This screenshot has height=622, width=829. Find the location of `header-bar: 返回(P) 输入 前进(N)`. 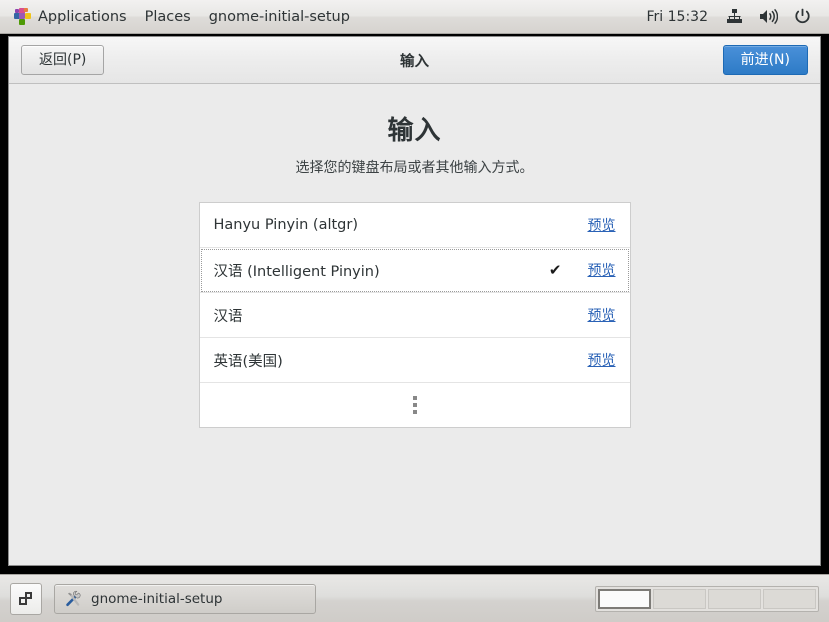

header-bar: 返回(P) 输入 前进(N) is located at coordinates (414, 60).